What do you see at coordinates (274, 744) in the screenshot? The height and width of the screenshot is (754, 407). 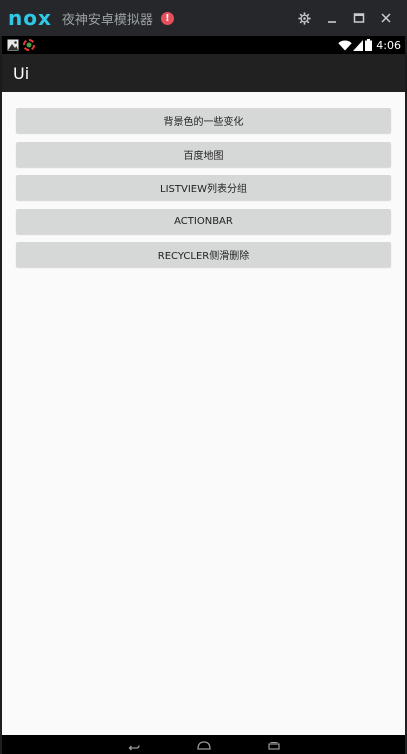 I see `recents-icon` at bounding box center [274, 744].